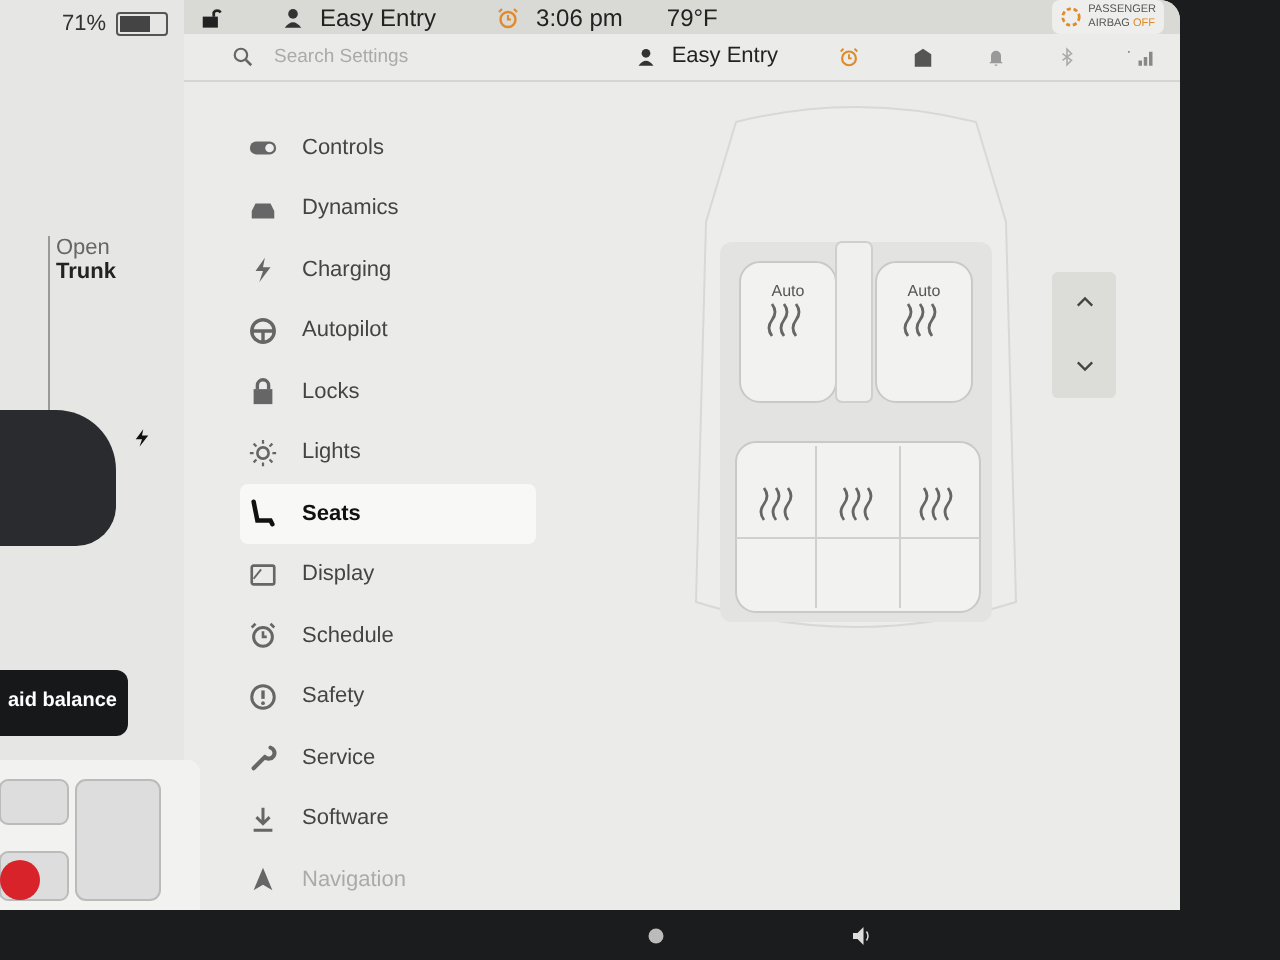  Describe the element at coordinates (211, 17) in the screenshot. I see `unlocked-icon` at that location.